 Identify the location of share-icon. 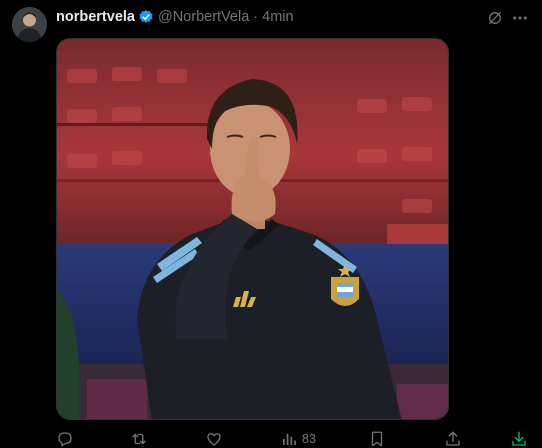
(453, 439).